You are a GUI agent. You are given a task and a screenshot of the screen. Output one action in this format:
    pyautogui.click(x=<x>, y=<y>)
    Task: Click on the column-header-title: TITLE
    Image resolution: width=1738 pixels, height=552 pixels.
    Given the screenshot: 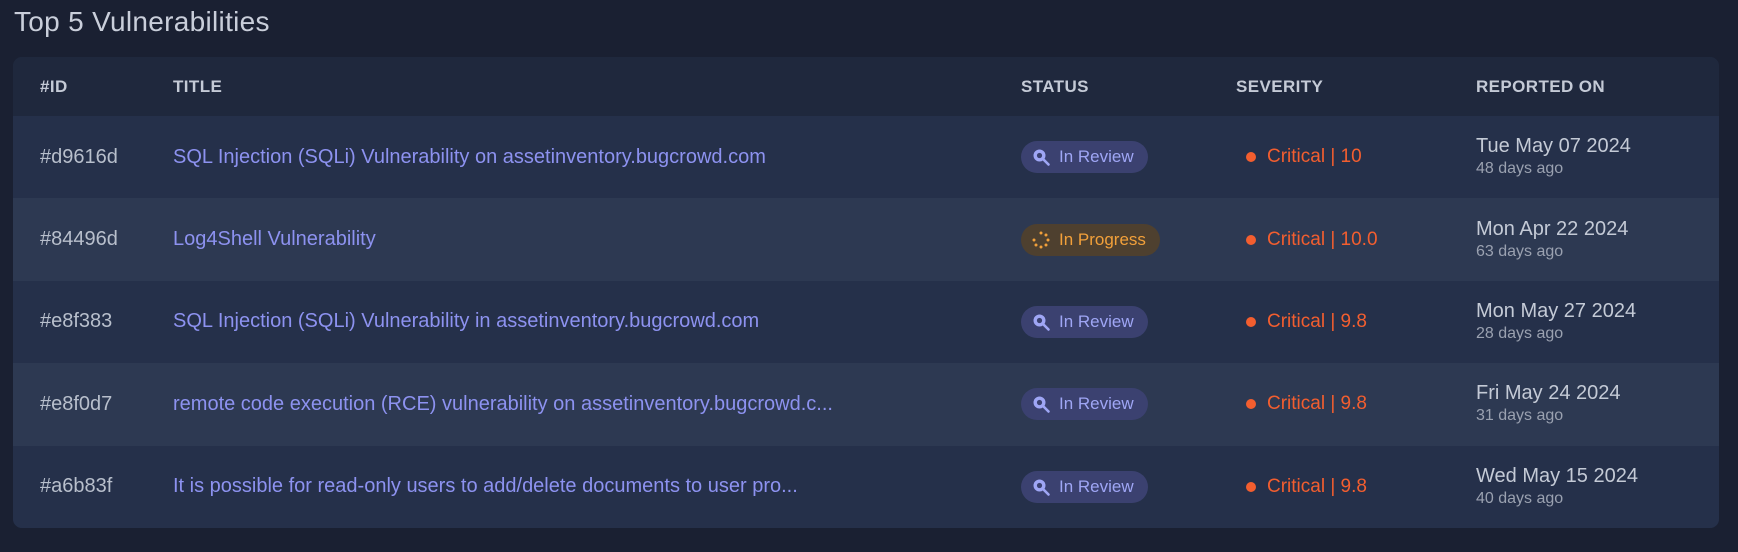 What is the action you would take?
    pyautogui.click(x=597, y=87)
    